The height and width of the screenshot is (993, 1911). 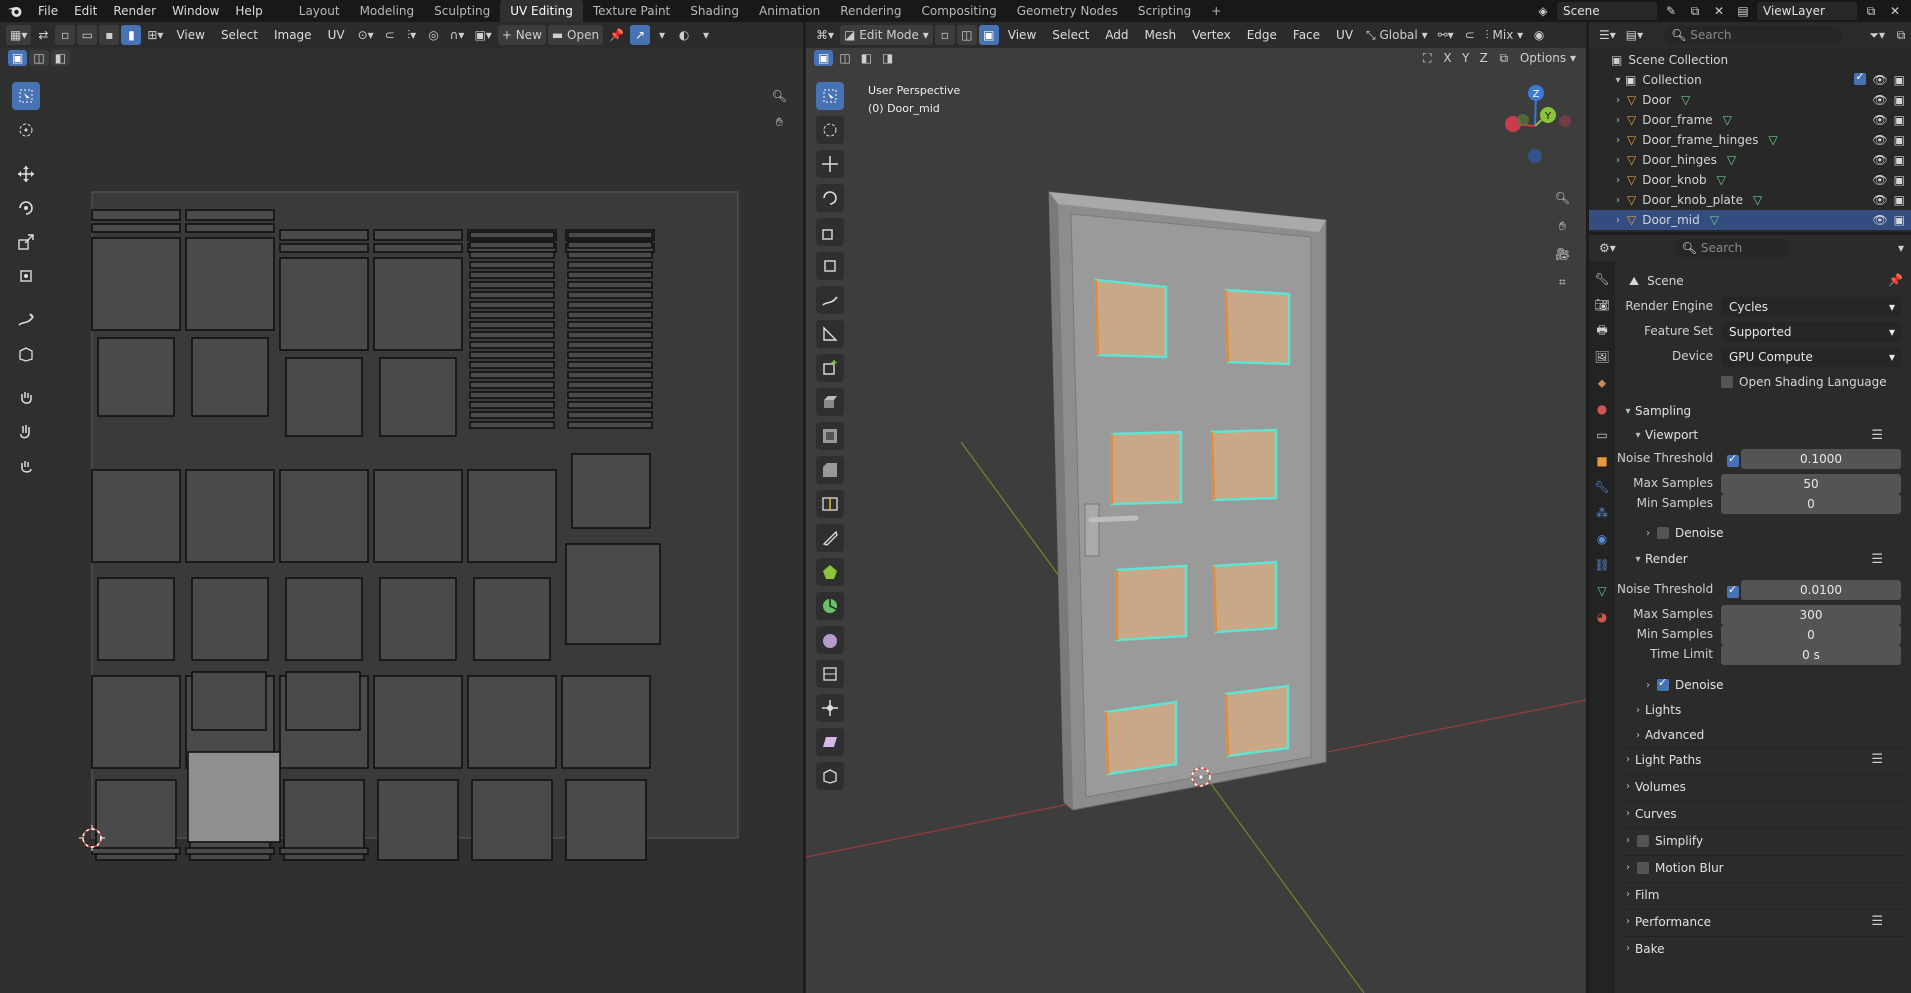 I want to click on rotate-tool-icon, so click(x=830, y=198).